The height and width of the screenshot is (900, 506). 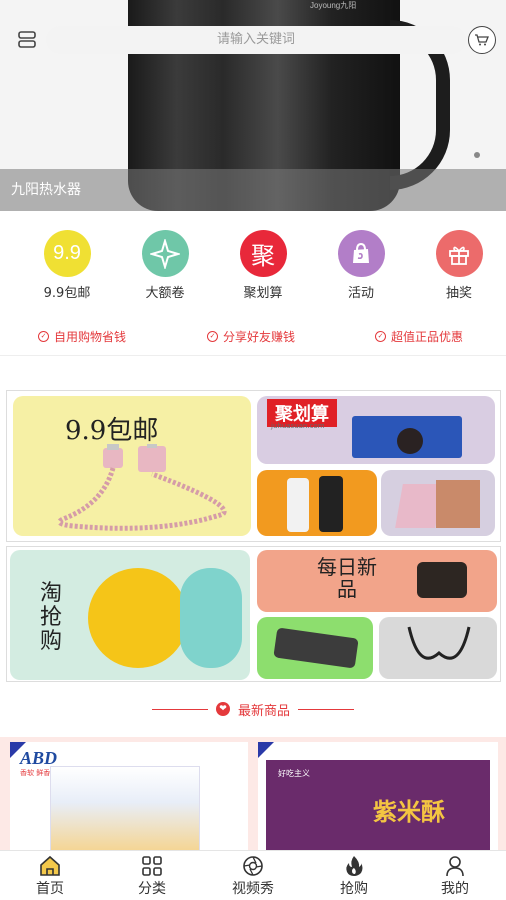 What do you see at coordinates (253, 794) in the screenshot?
I see `product-list: ABD 香软 鲜香 美味 好吃主义 紫米酥` at bounding box center [253, 794].